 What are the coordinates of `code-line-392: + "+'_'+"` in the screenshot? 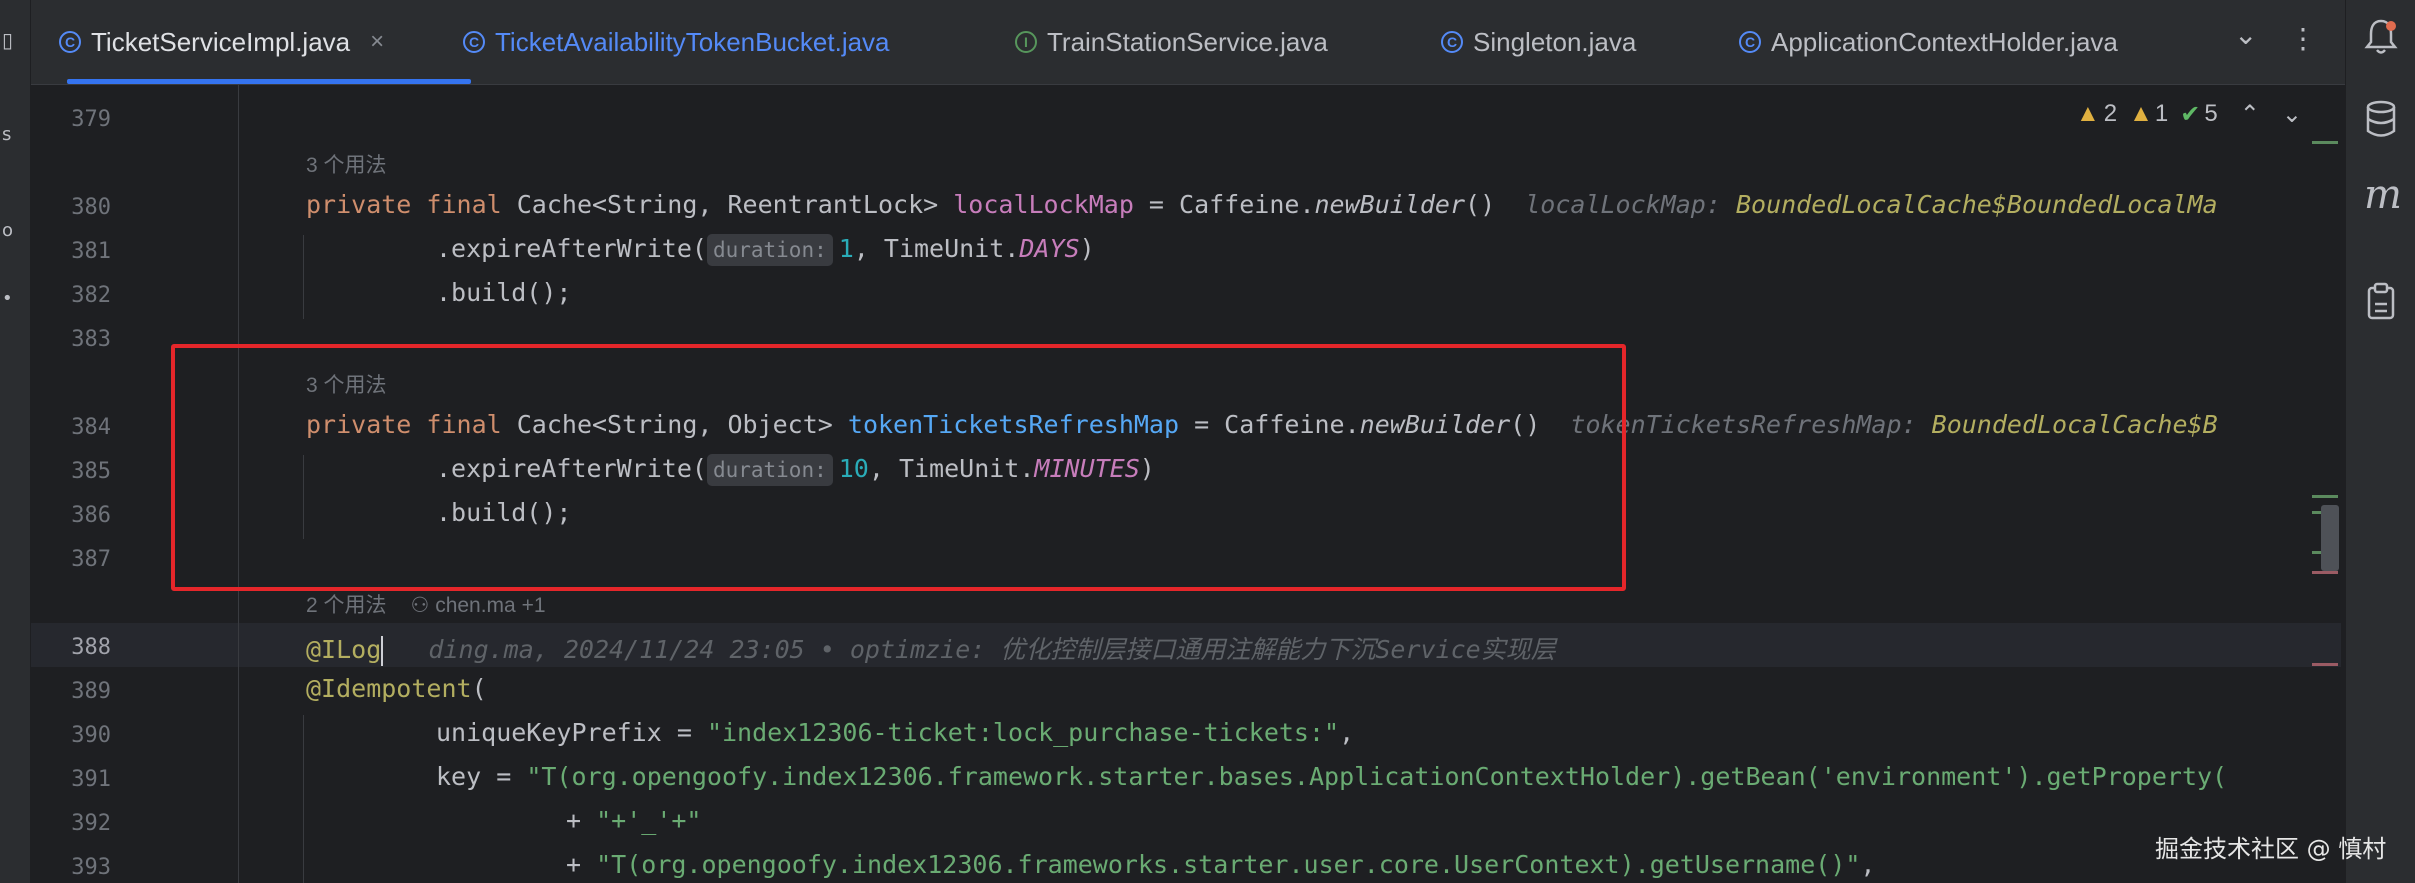 It's located at (634, 820).